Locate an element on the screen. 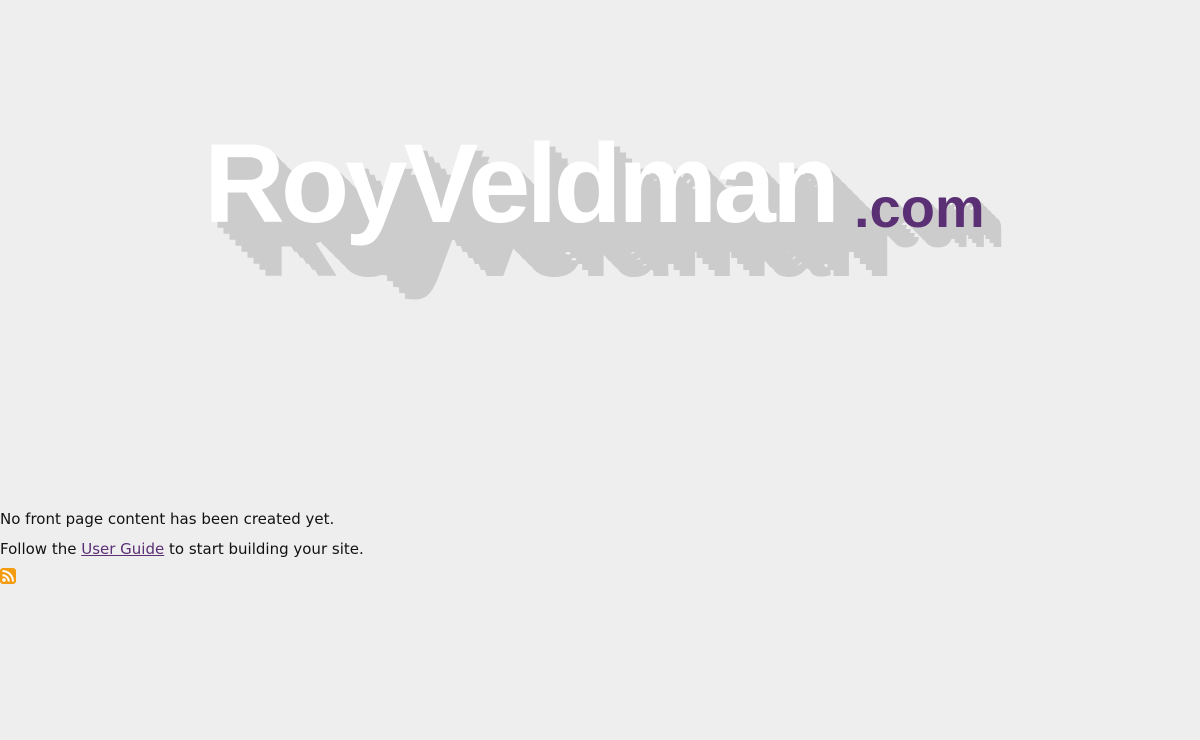  rss-feed-icon is located at coordinates (8, 576).